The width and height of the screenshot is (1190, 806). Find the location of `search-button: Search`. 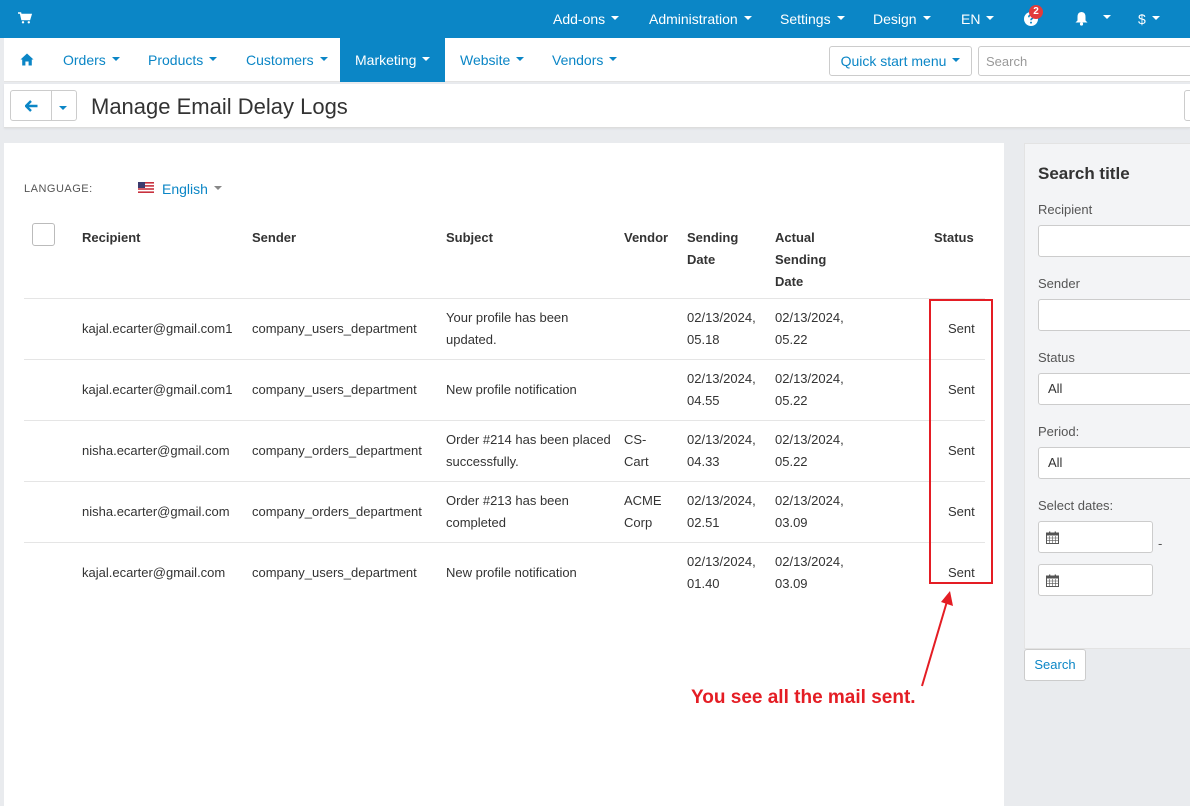

search-button: Search is located at coordinates (1055, 665).